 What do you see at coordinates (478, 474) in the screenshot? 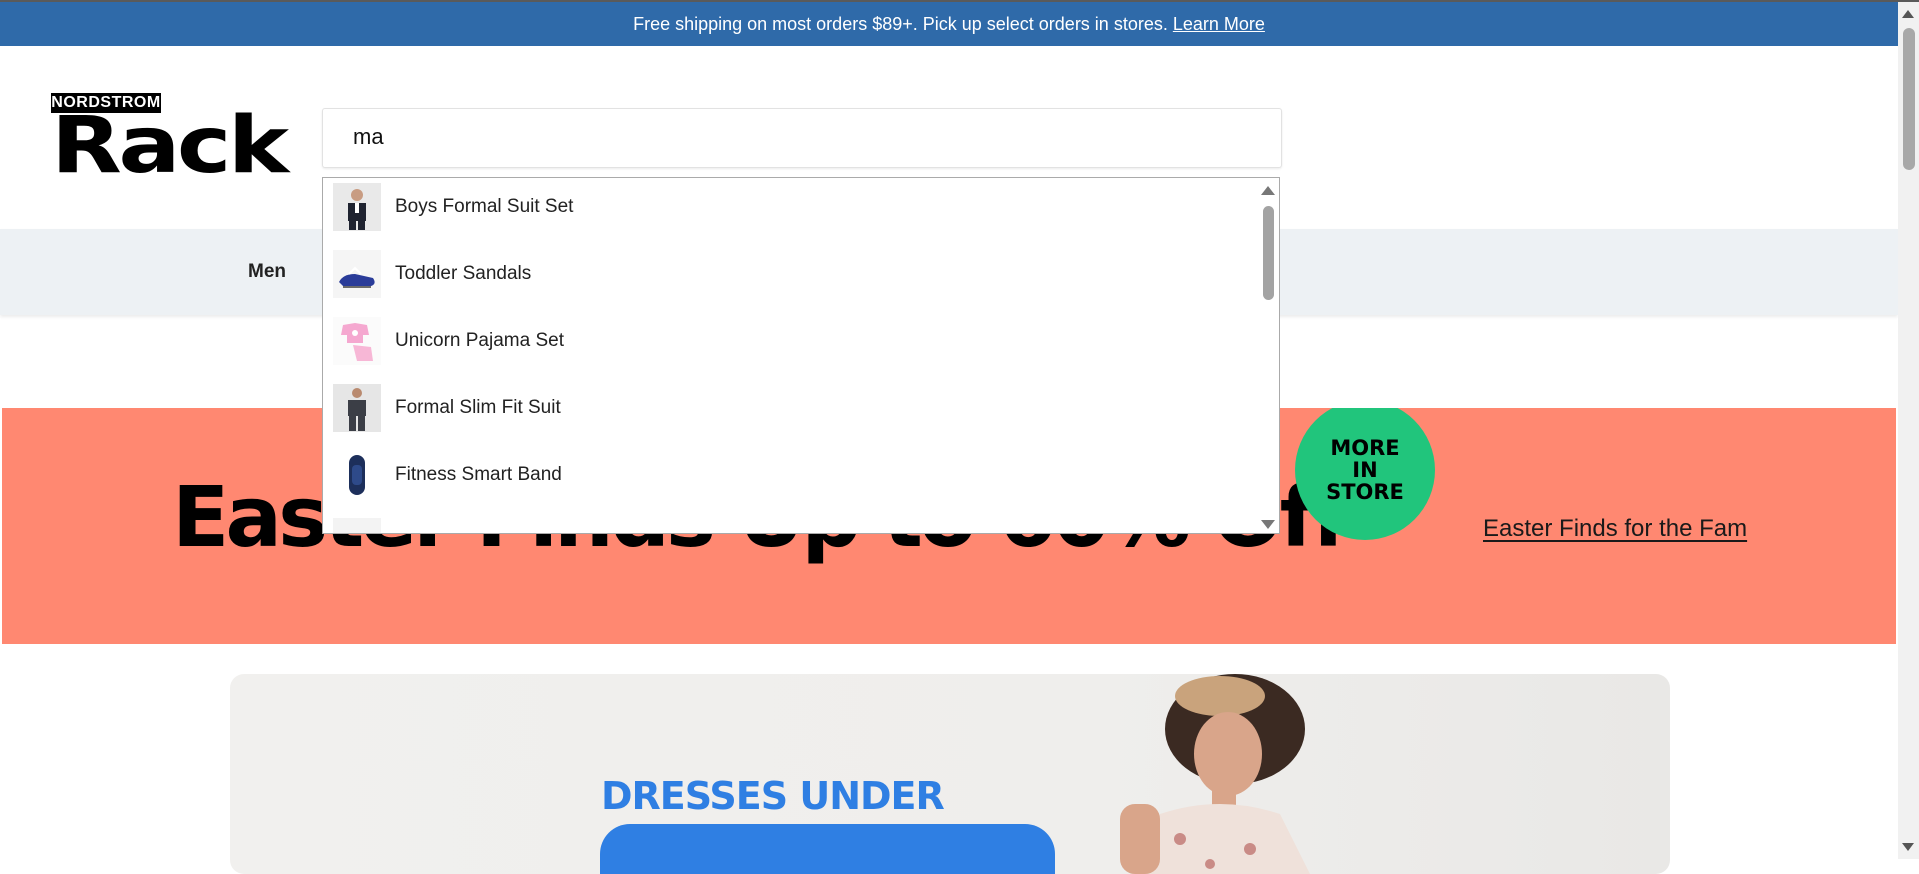
I see `suggestion-label: Fitness Smart Band` at bounding box center [478, 474].